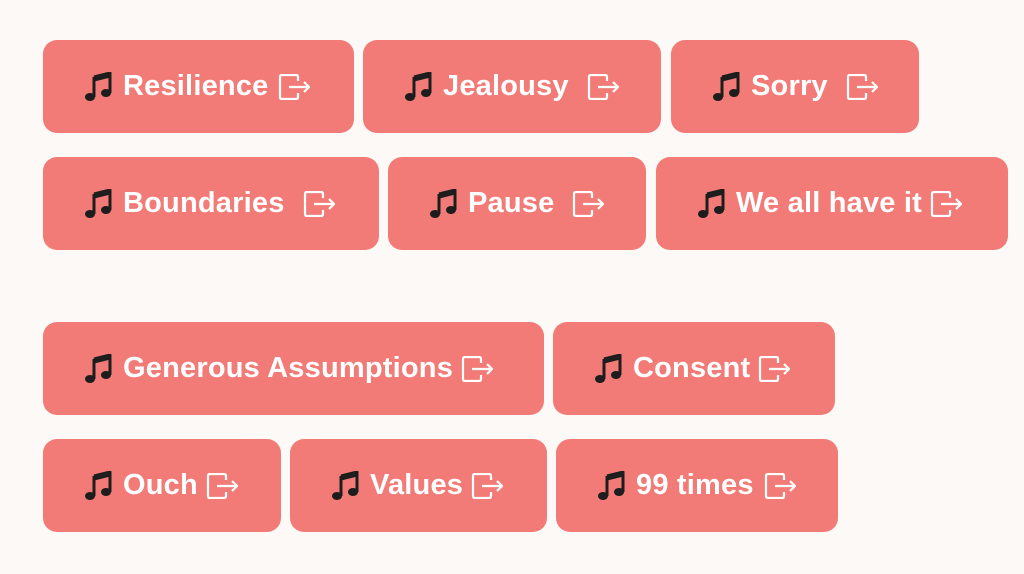  Describe the element at coordinates (506, 86) in the screenshot. I see `song-button-label: Jealousy` at that location.